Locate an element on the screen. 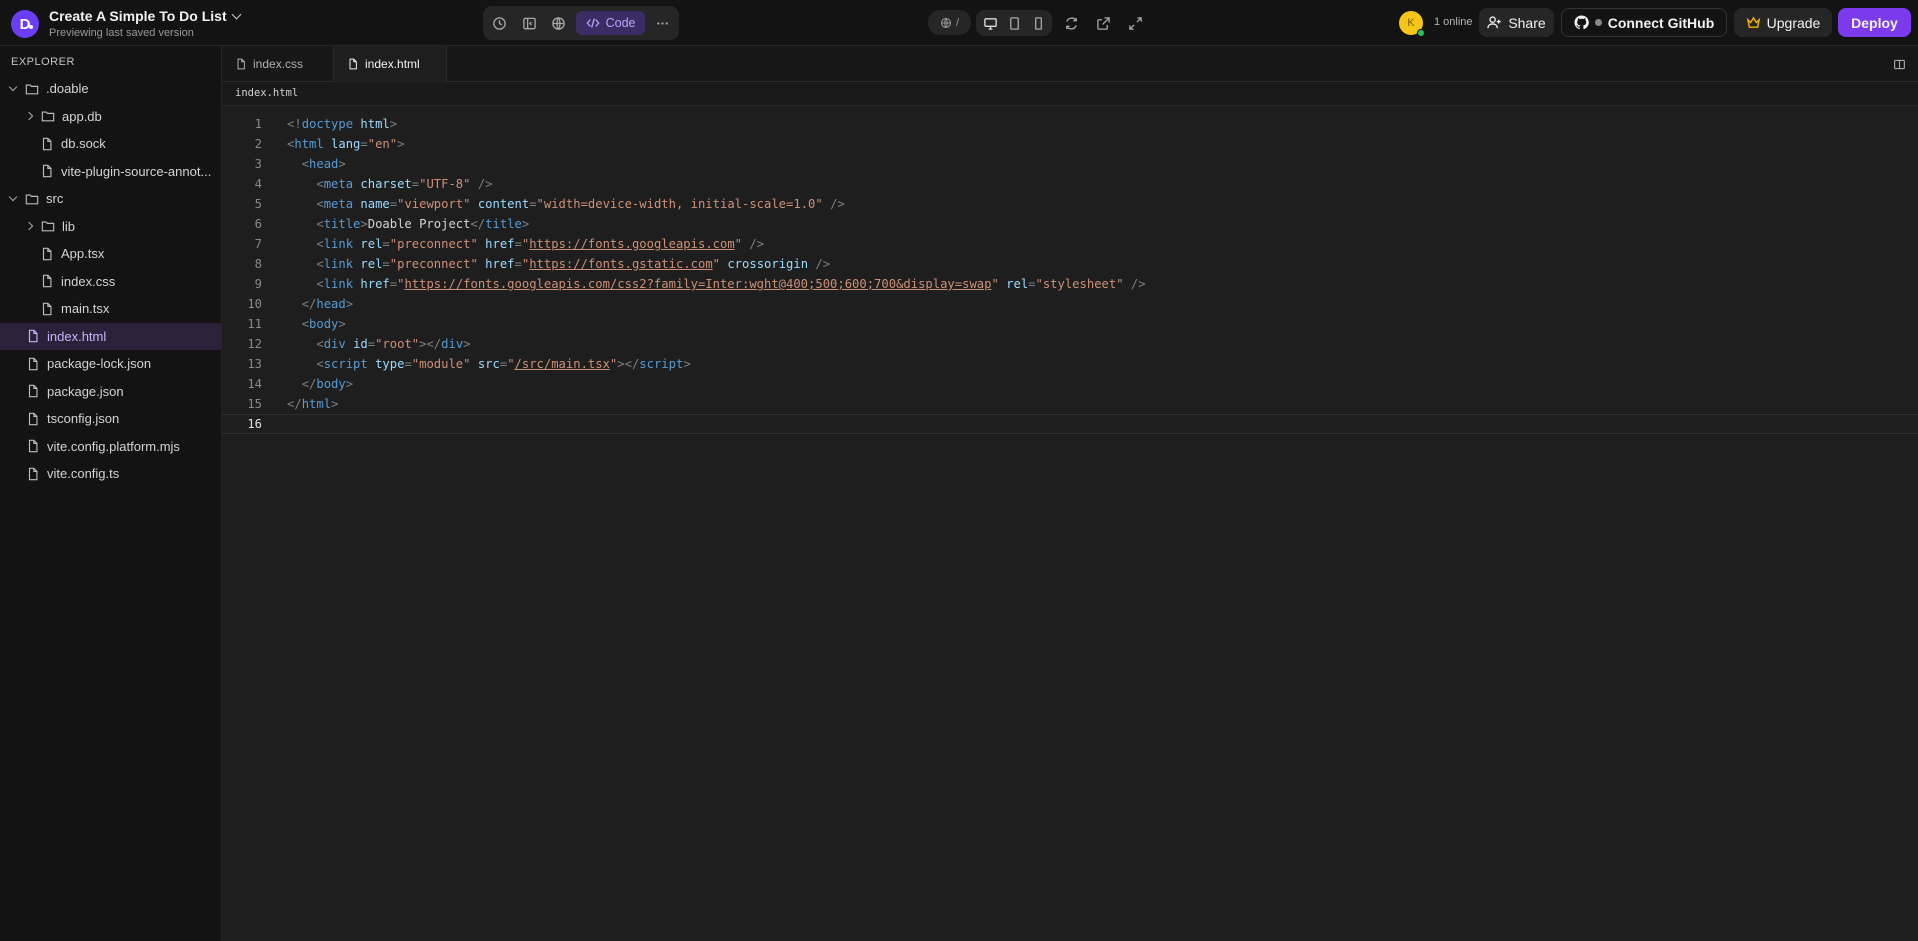  folder-icon is located at coordinates (32, 199).